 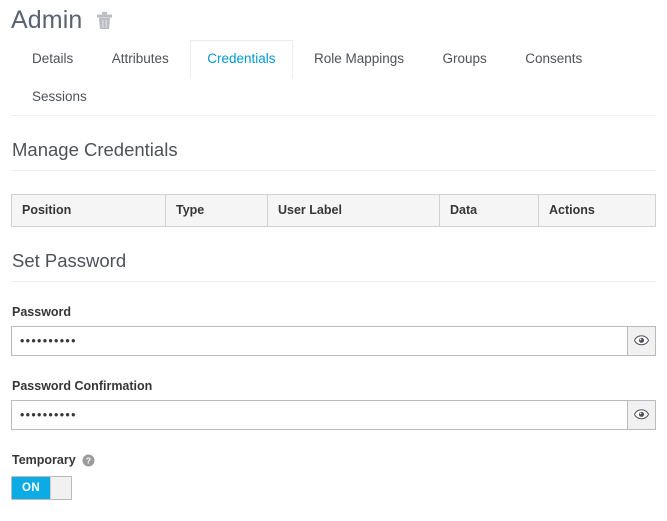 What do you see at coordinates (359, 59) in the screenshot?
I see `tab-role-mappings: Role Mappings` at bounding box center [359, 59].